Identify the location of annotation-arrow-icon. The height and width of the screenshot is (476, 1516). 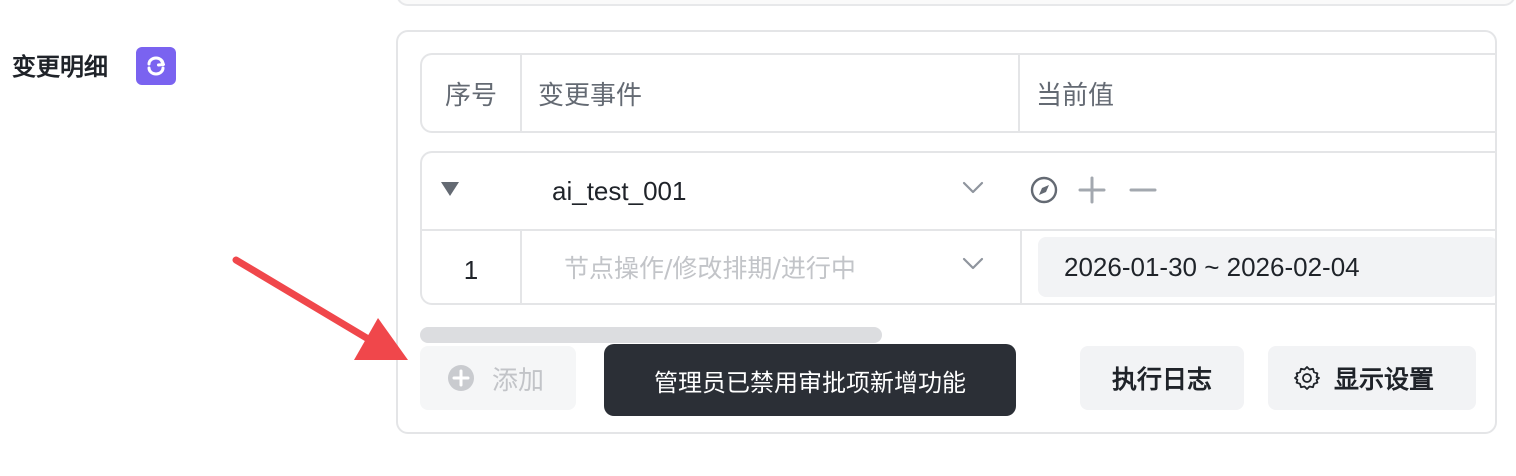
(320, 308).